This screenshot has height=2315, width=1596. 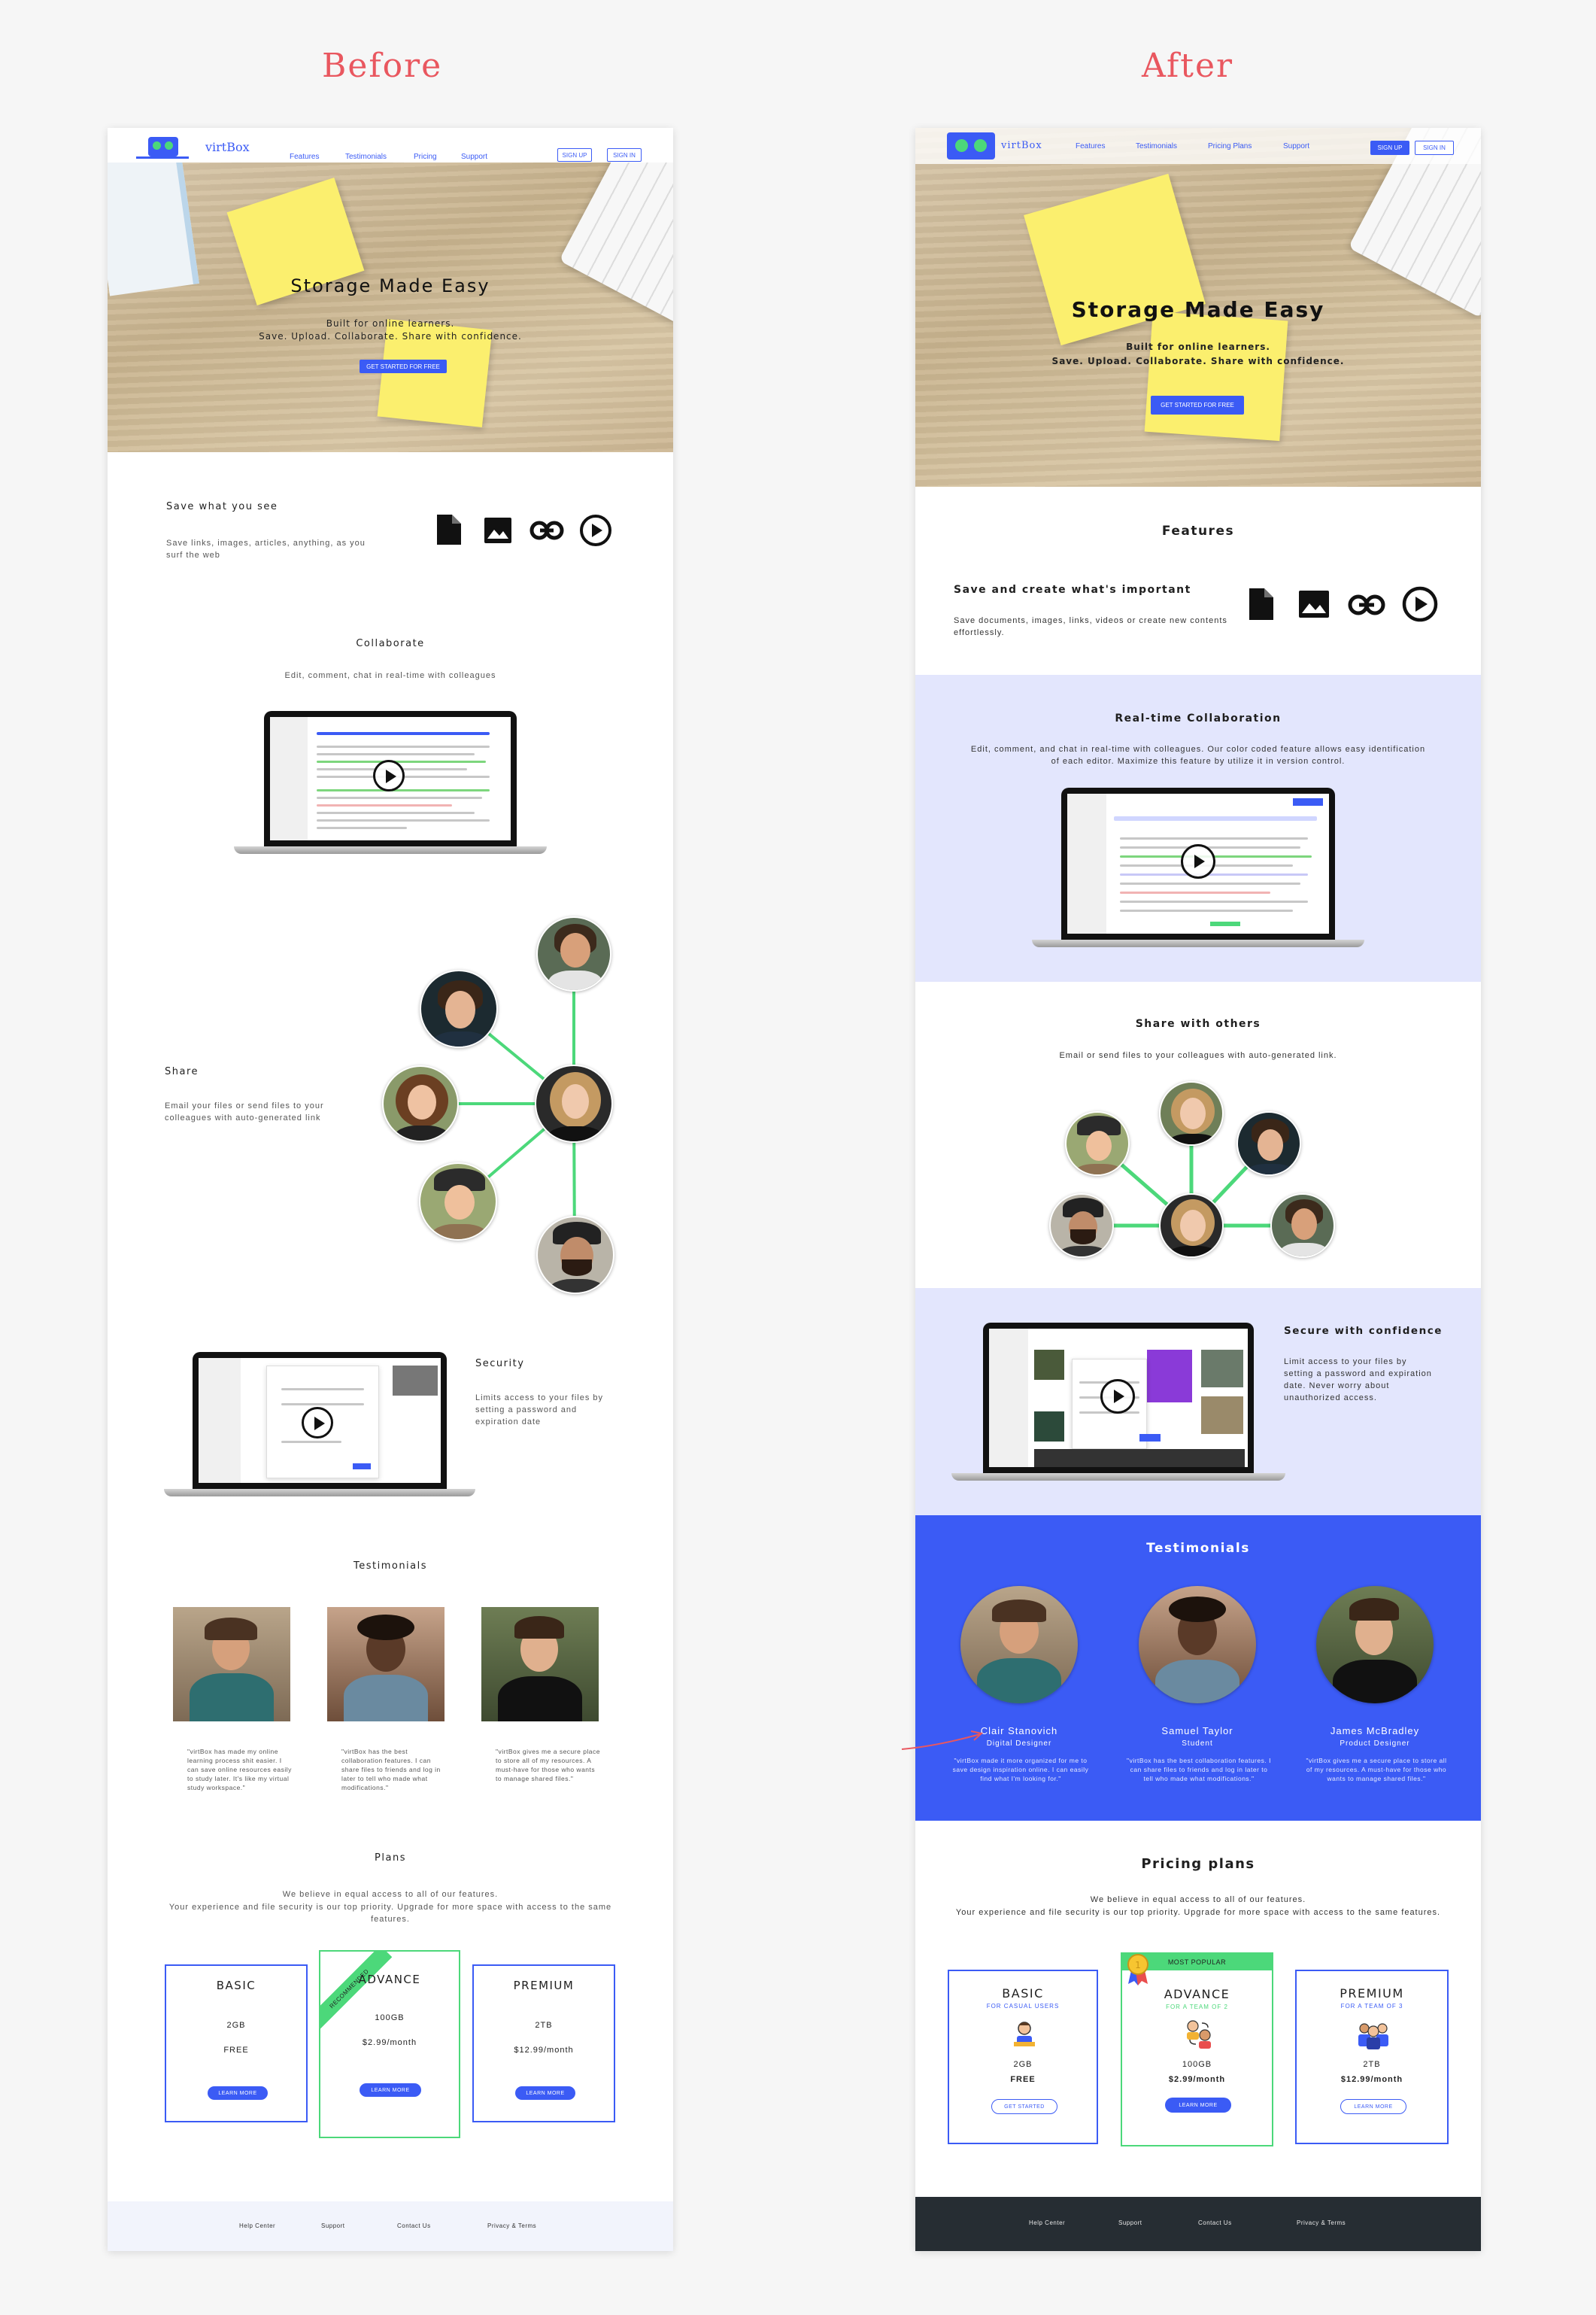 I want to click on svg-text: 1, so click(x=1138, y=1965).